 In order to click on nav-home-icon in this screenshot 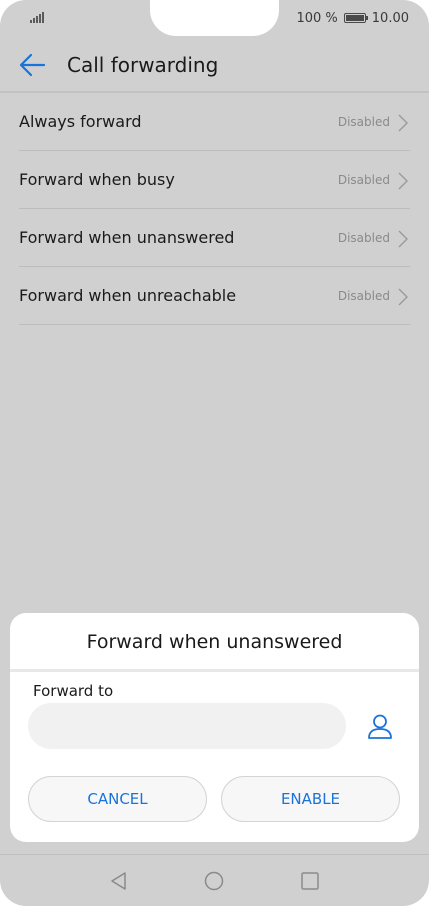, I will do `click(214, 881)`.